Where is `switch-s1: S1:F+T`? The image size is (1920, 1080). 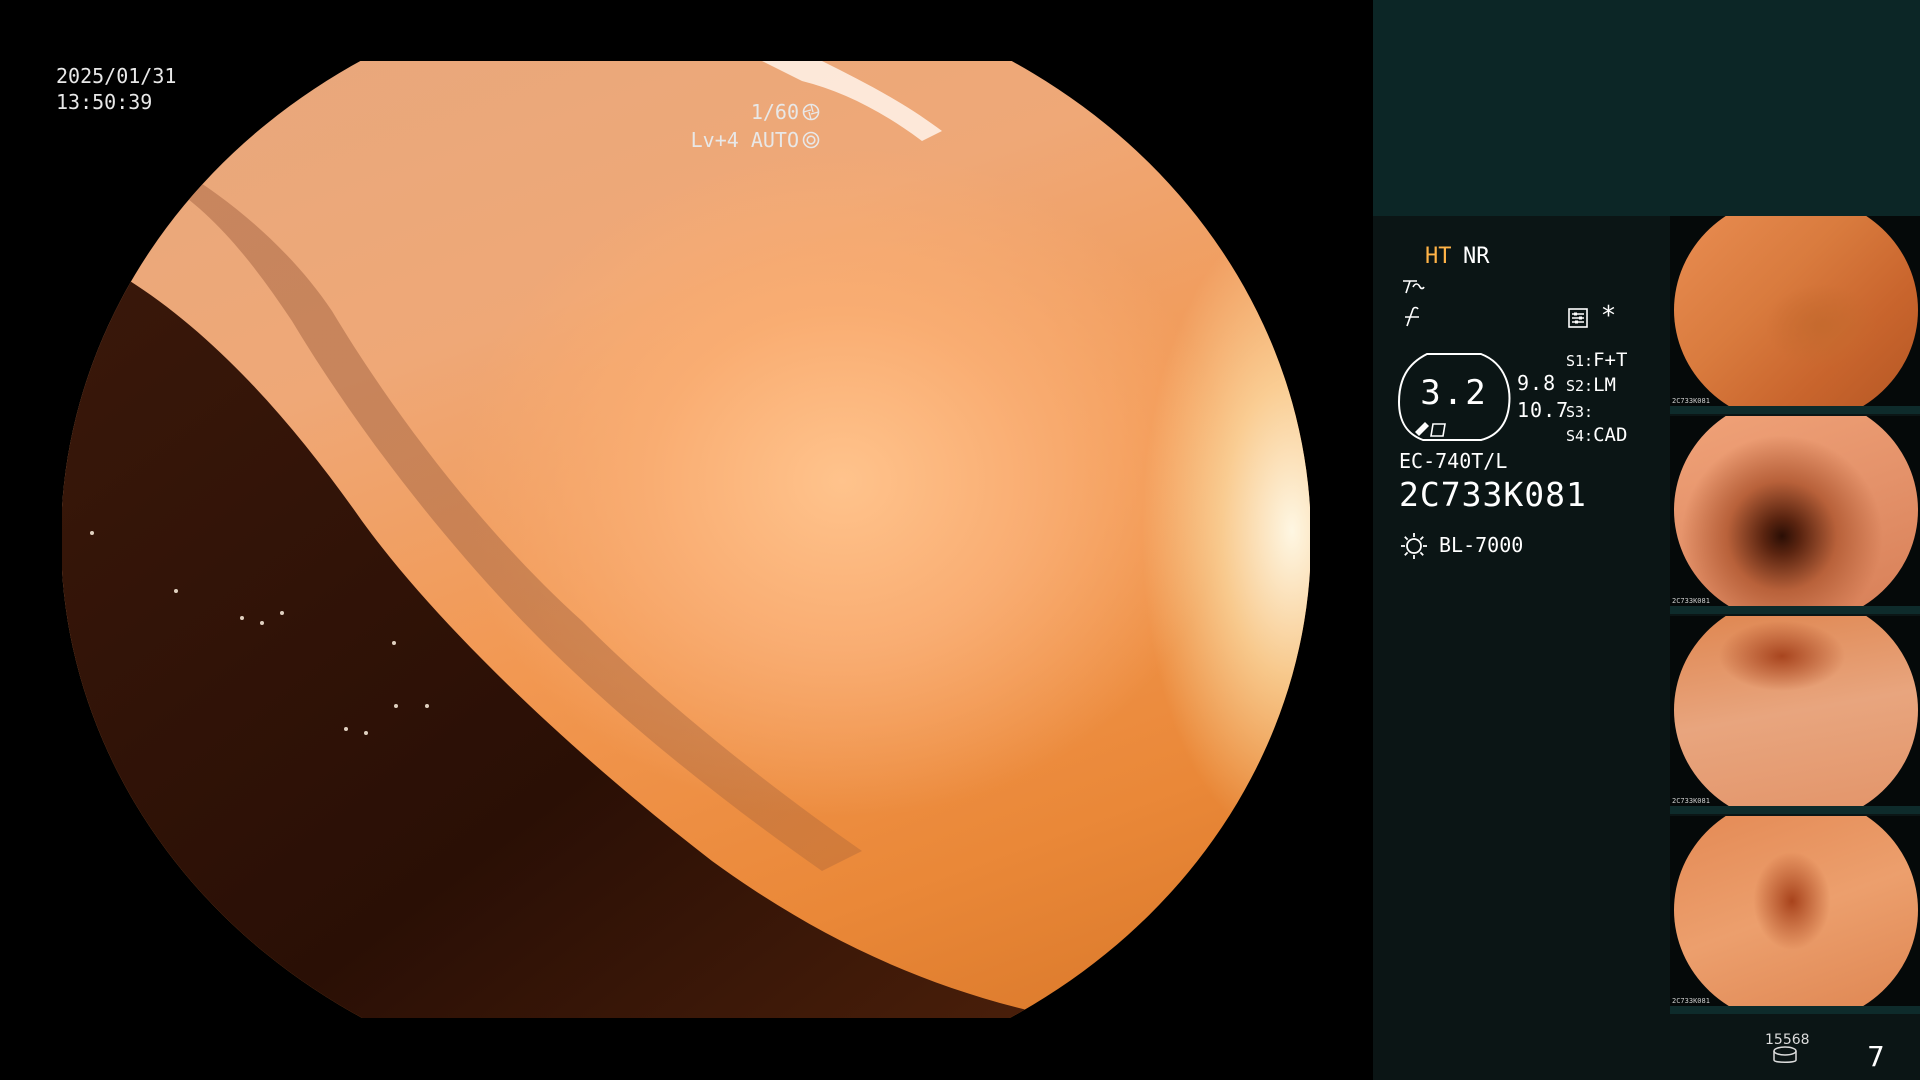
switch-s1: S1:F+T is located at coordinates (1596, 360).